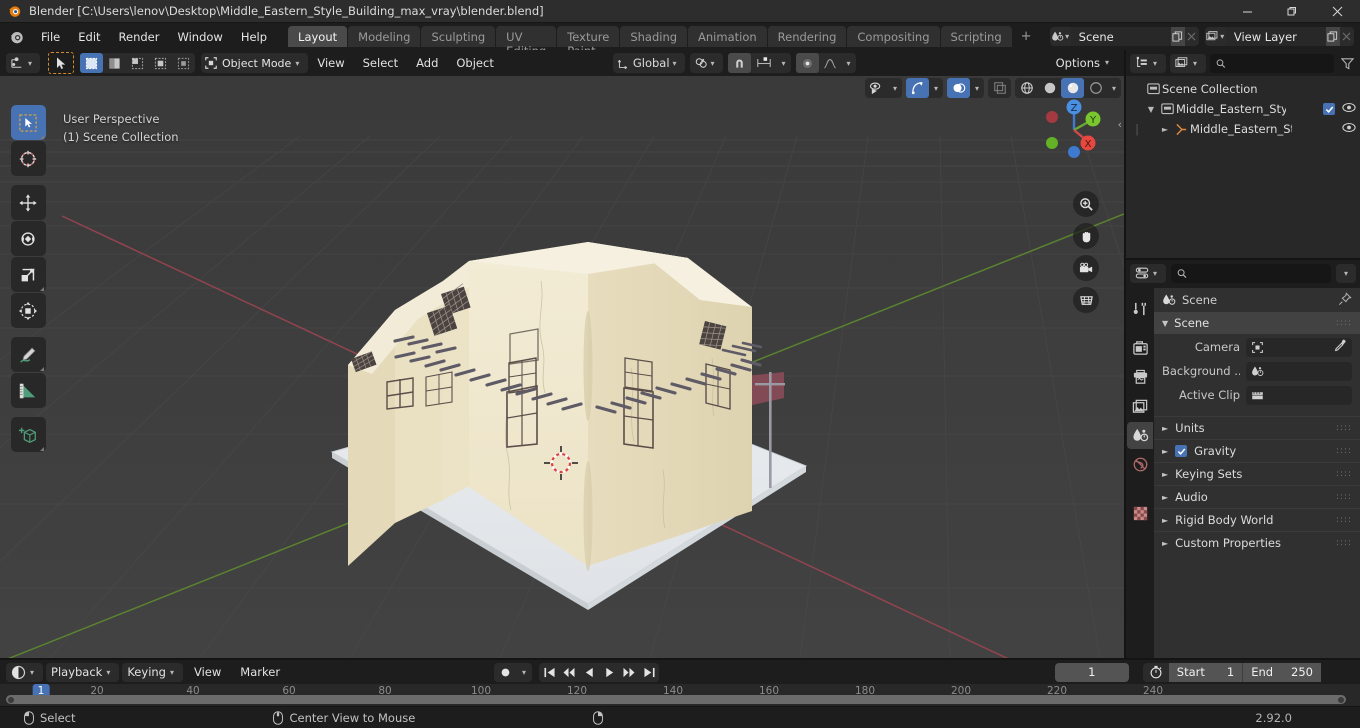  Describe the element at coordinates (1347, 63) in the screenshot. I see `filter-icon` at that location.